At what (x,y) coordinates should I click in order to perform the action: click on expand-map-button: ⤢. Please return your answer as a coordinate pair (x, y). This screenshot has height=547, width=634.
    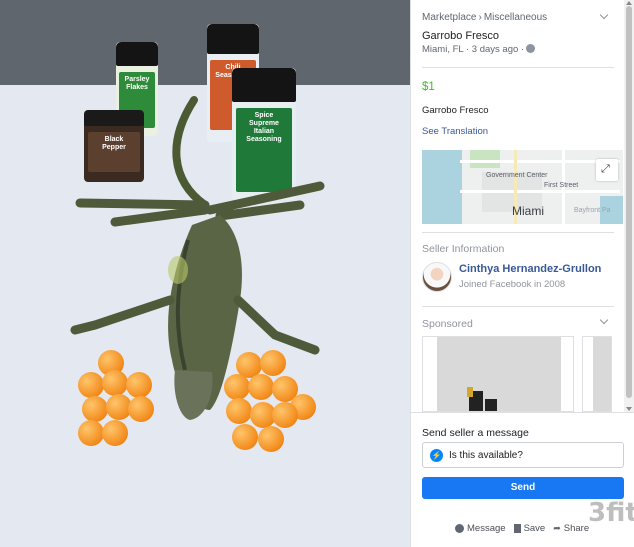
    Looking at the image, I should click on (607, 170).